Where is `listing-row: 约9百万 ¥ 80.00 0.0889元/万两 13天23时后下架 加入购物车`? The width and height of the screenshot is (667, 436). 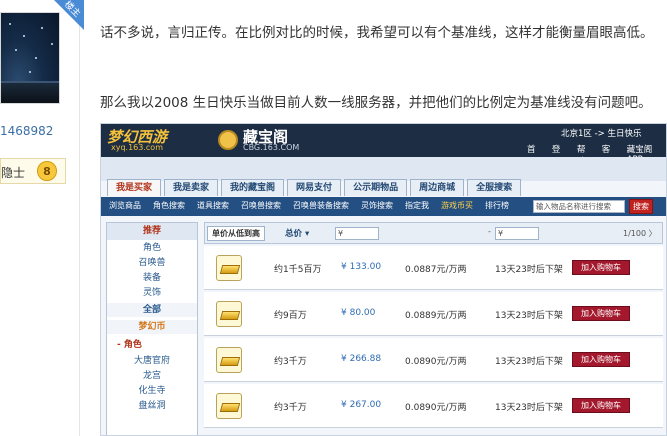 listing-row: 约9百万 ¥ 80.00 0.0889元/万两 13天23时后下架 加入购物车 is located at coordinates (433, 314).